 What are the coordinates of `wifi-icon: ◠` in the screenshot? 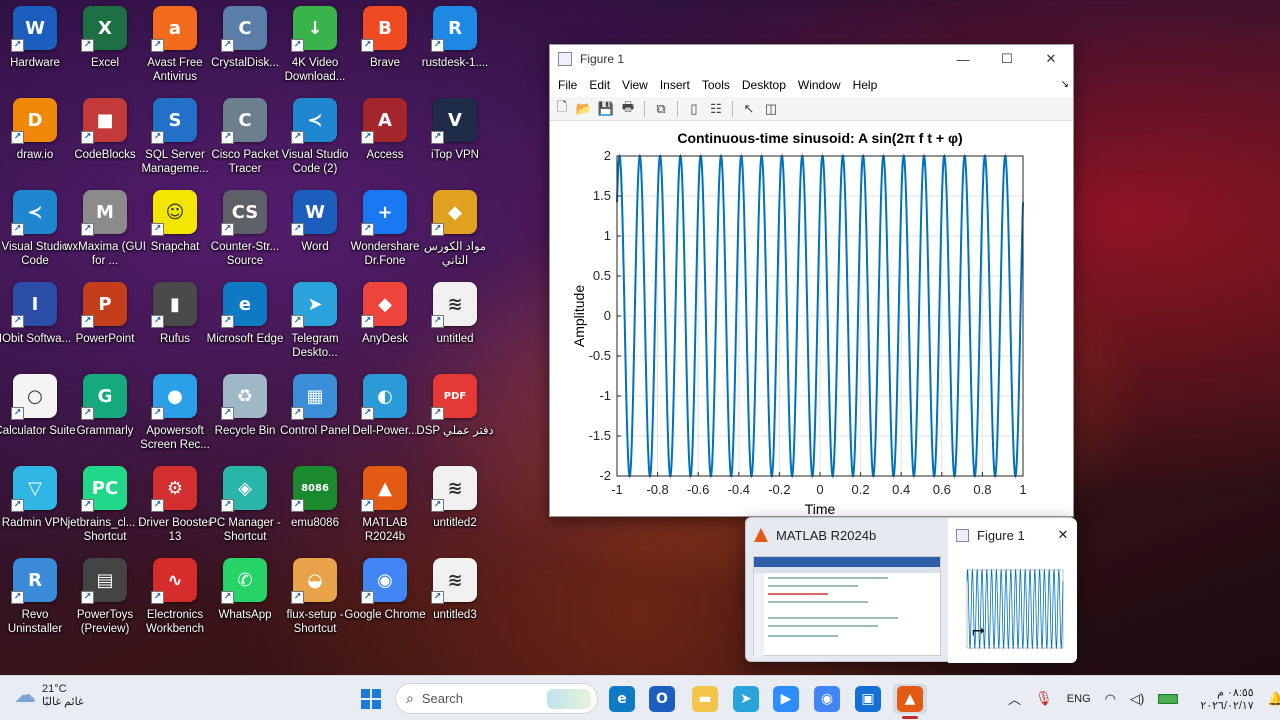 It's located at (1110, 699).